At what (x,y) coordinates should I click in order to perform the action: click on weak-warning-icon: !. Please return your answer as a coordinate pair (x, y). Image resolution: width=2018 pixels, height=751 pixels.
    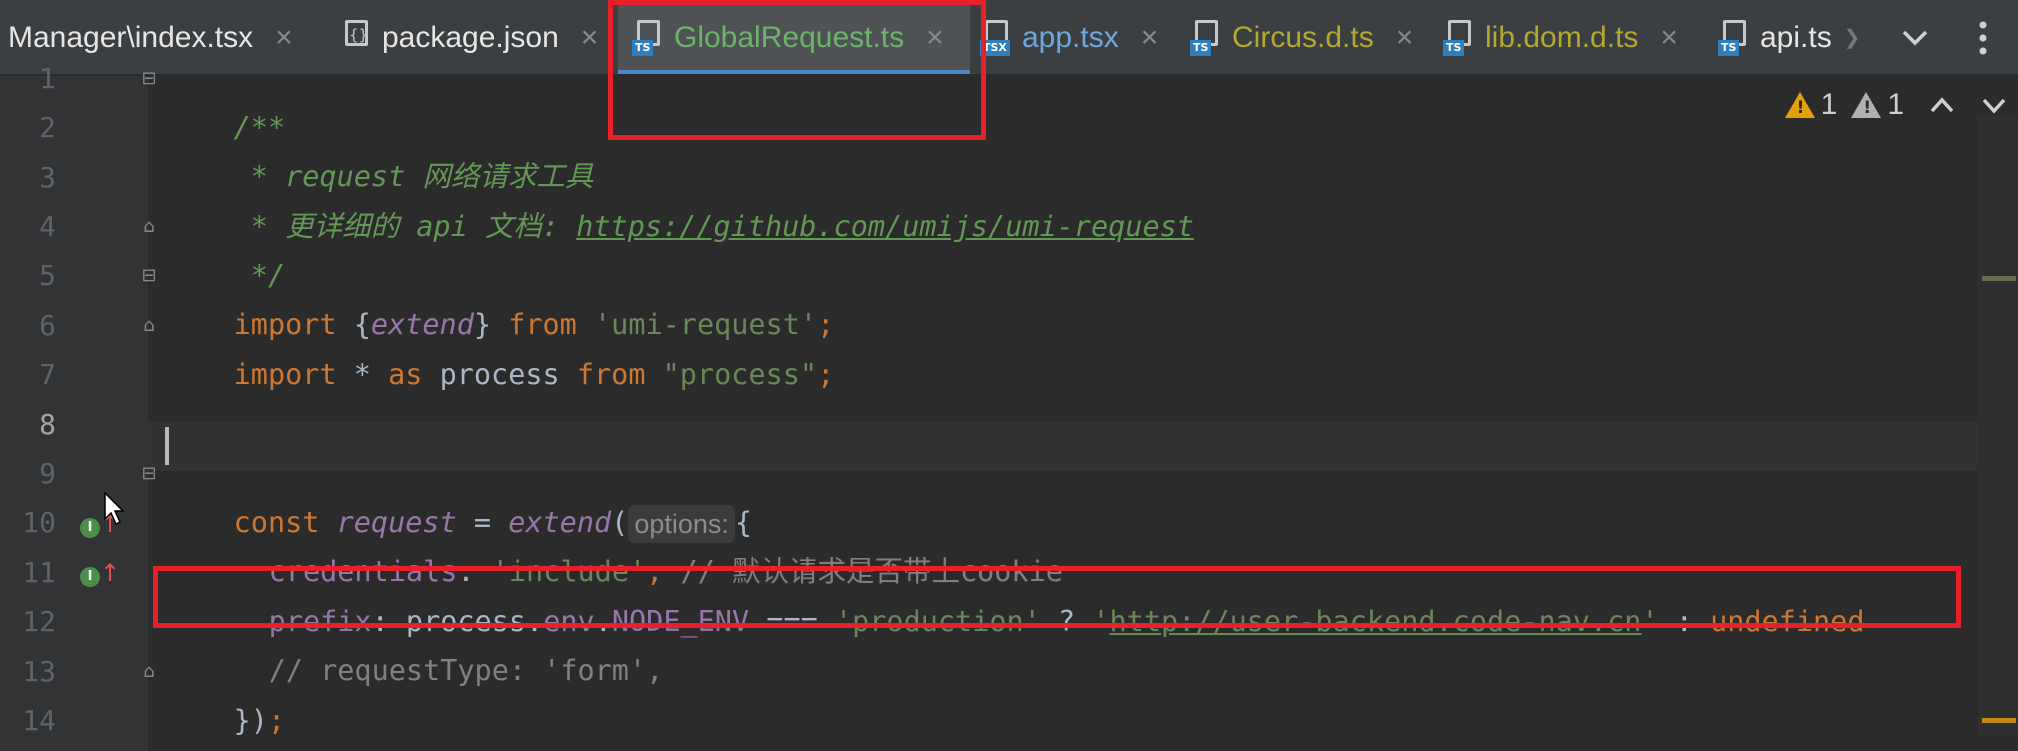
    Looking at the image, I should click on (1866, 105).